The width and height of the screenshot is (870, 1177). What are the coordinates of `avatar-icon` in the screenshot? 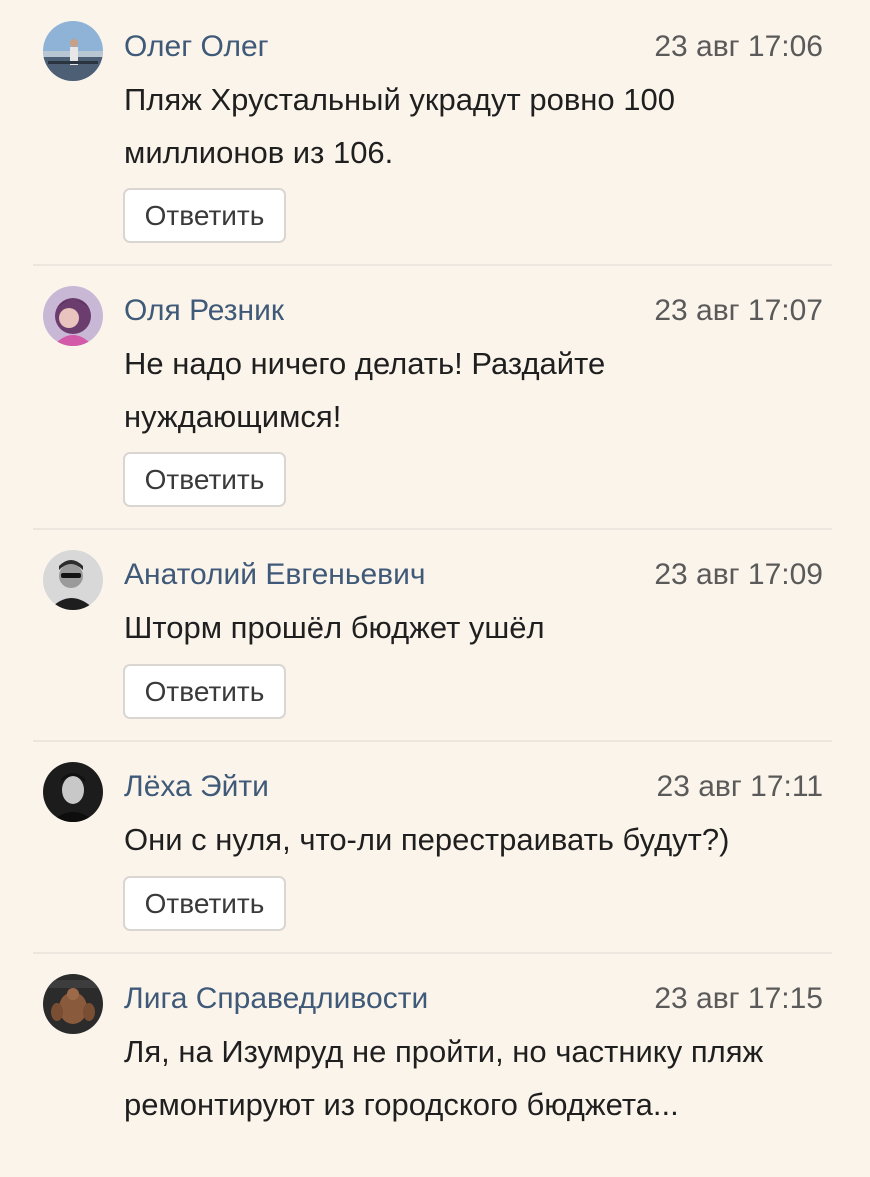 It's located at (73, 1004).